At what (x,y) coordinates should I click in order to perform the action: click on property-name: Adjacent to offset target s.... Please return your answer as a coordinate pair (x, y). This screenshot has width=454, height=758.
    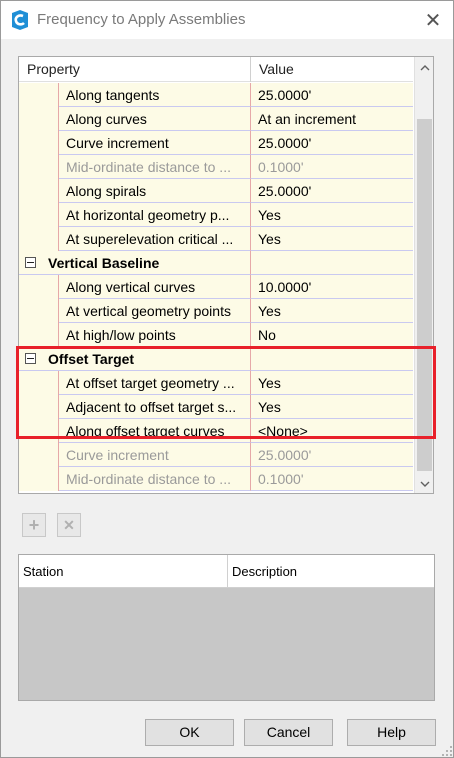
    Looking at the image, I should click on (155, 407).